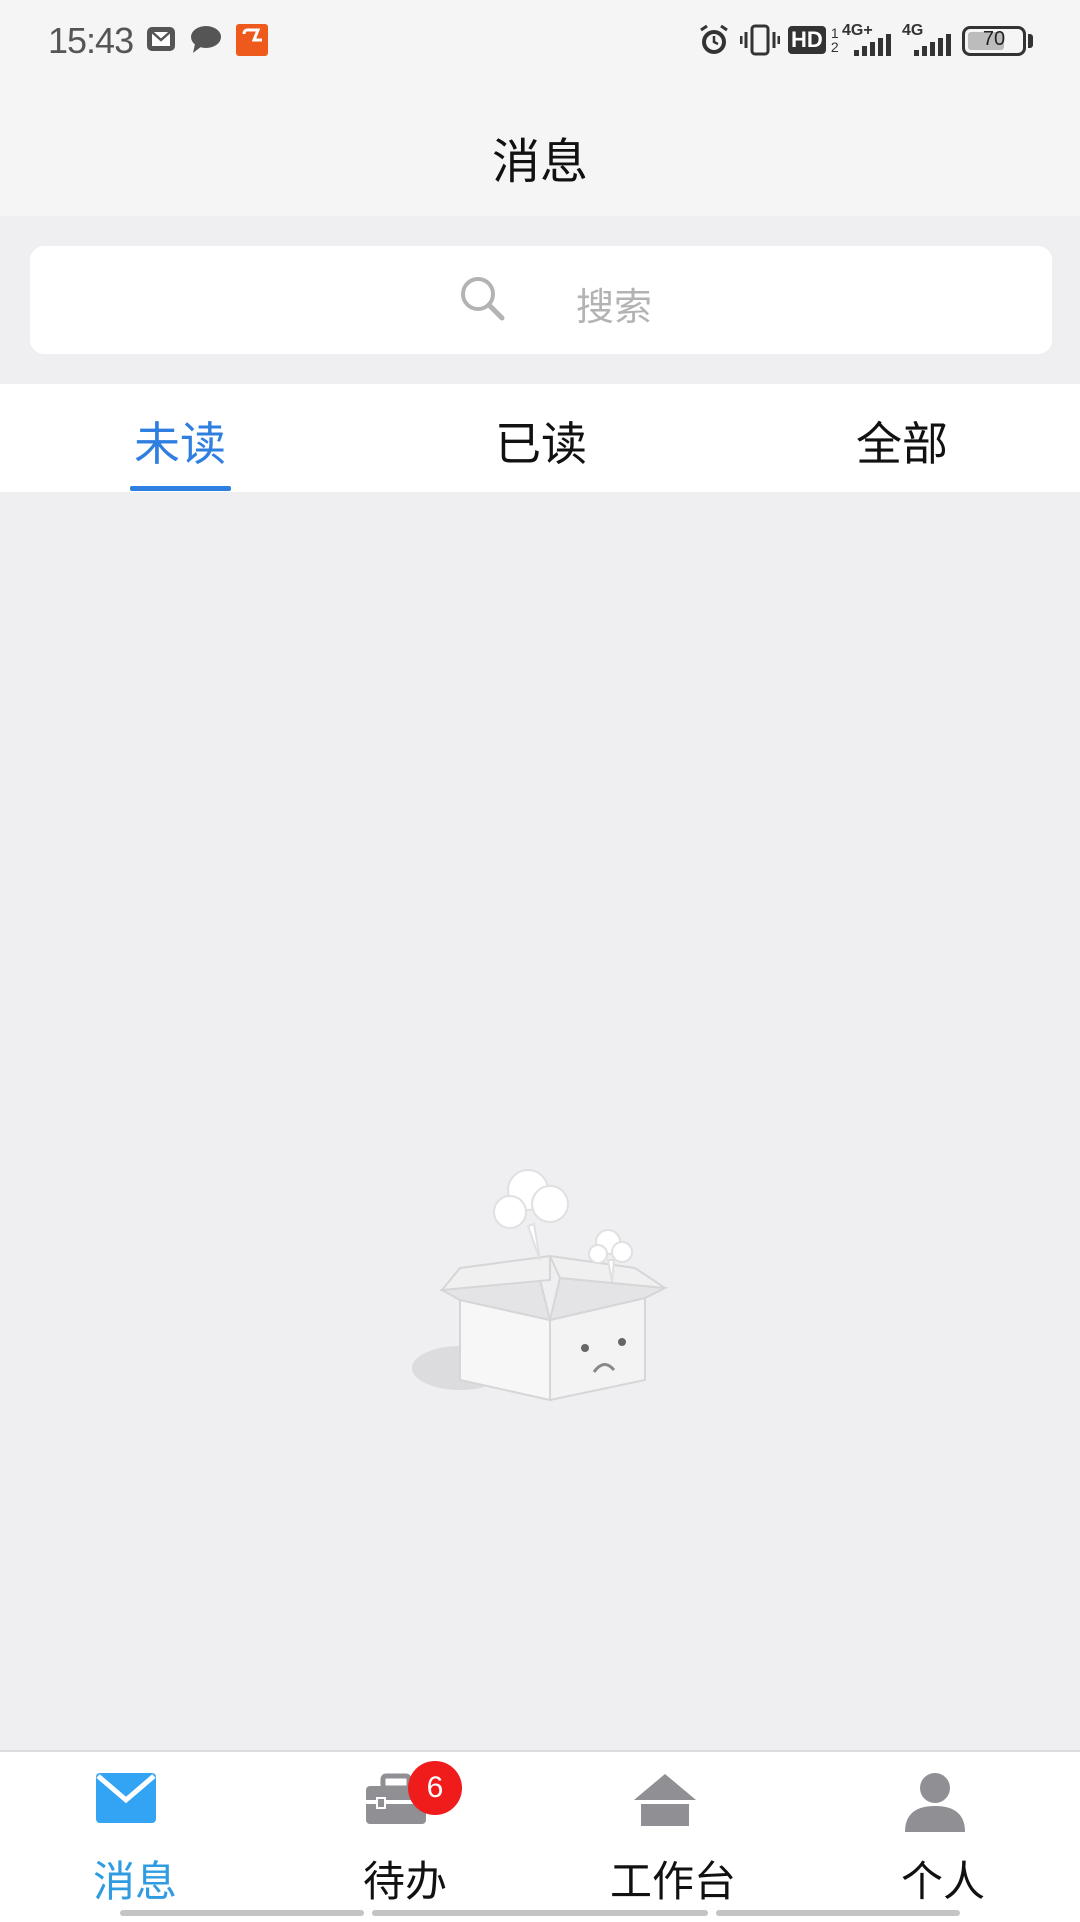 This screenshot has height=1922, width=1080. Describe the element at coordinates (180, 441) in the screenshot. I see `tab-unread: 未读` at that location.